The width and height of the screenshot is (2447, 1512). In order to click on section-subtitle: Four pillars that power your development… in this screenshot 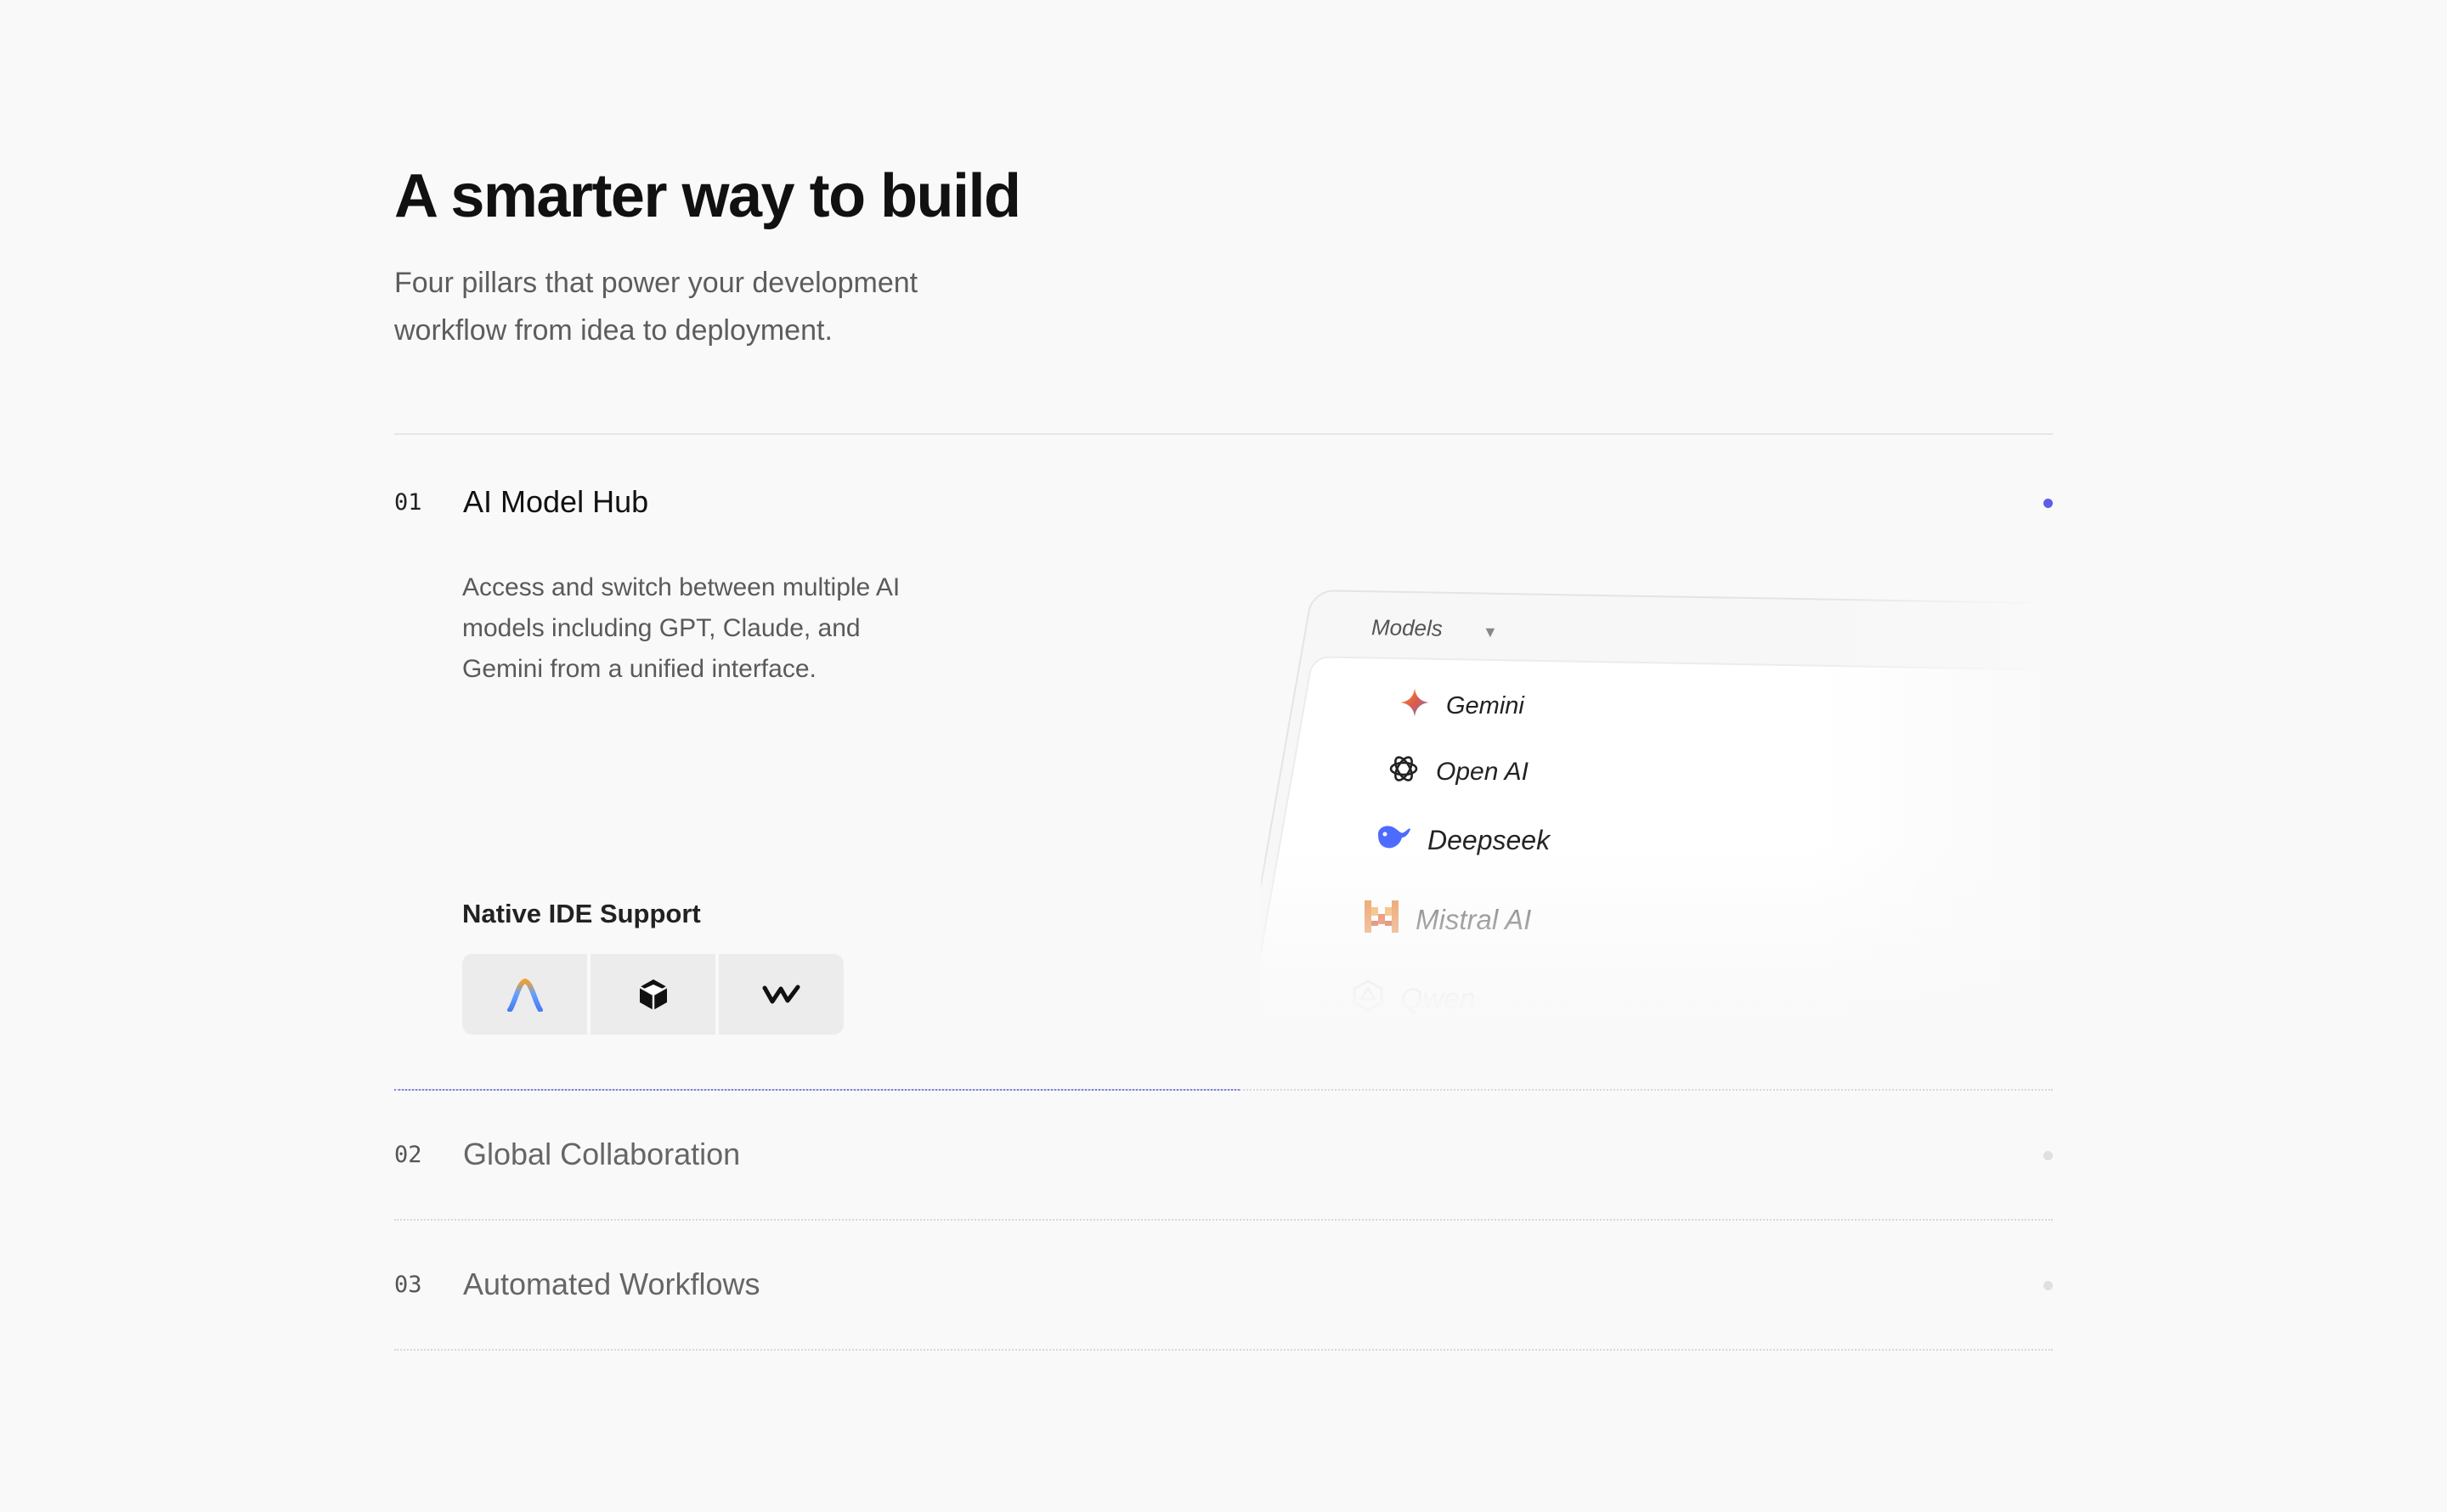, I will do `click(656, 307)`.